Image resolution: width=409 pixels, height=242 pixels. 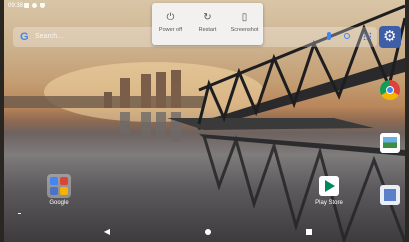 What do you see at coordinates (244, 30) in the screenshot?
I see `screenshot-label: Screenshot` at bounding box center [244, 30].